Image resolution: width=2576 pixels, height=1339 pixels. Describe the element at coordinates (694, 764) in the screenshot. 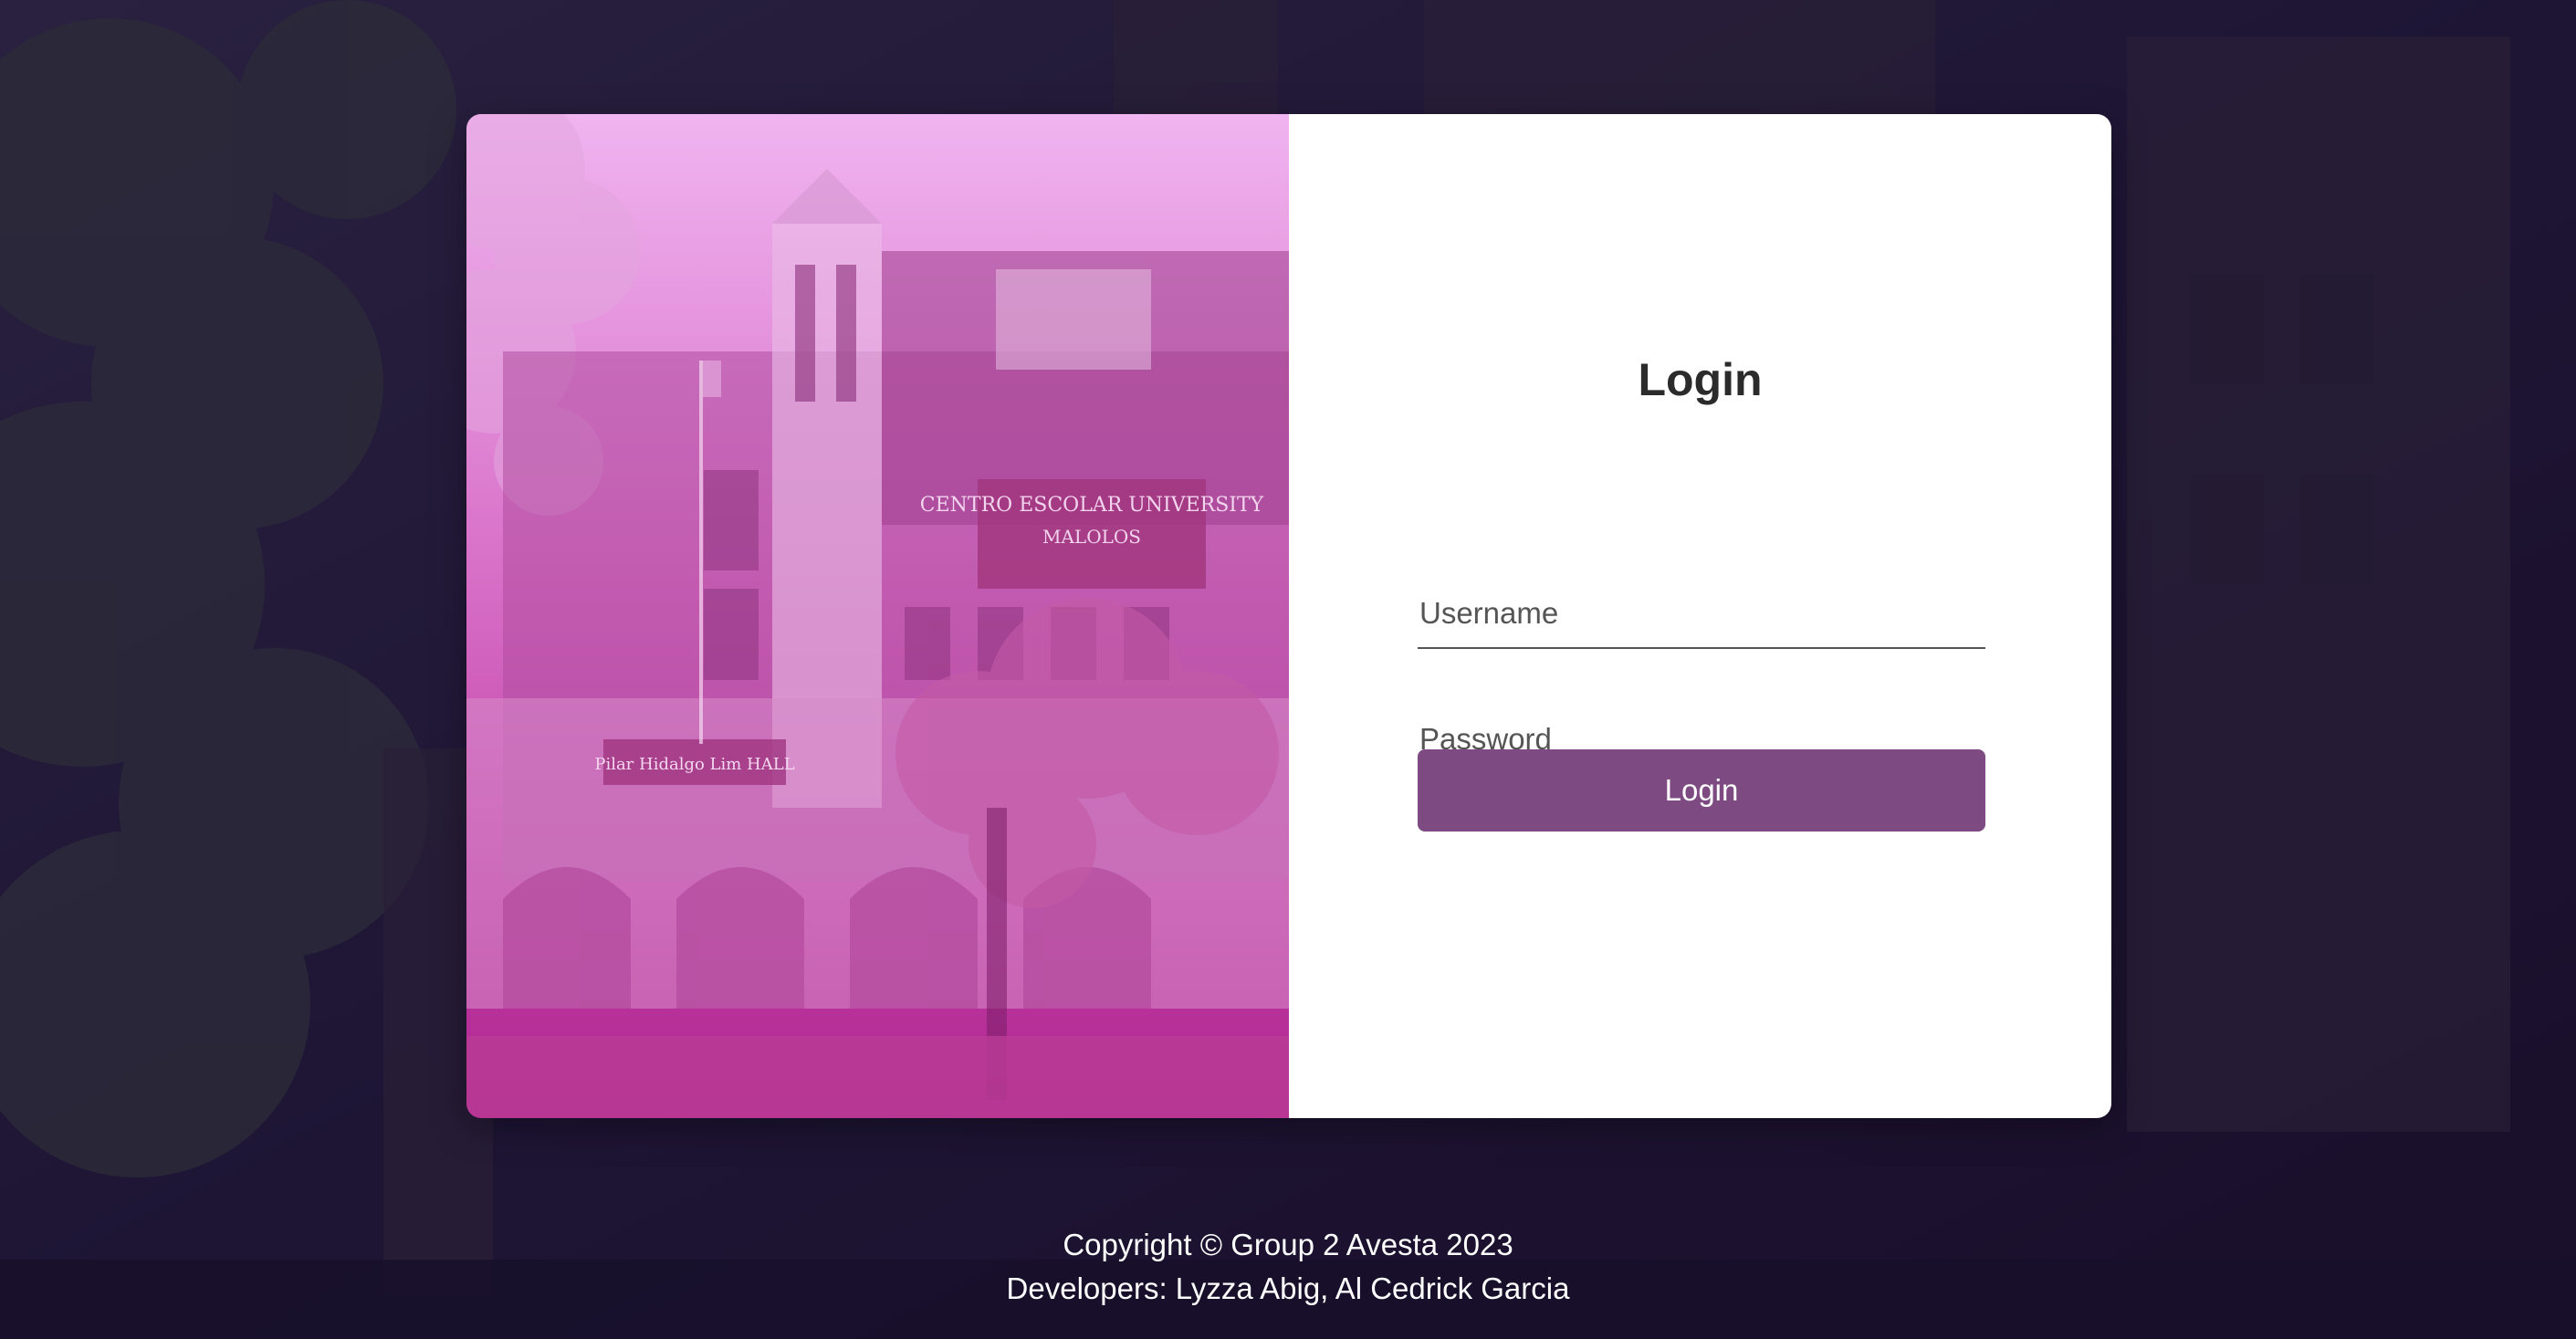

I see `hall-sign-text: Pilar Hidalgo Lim HALL` at that location.